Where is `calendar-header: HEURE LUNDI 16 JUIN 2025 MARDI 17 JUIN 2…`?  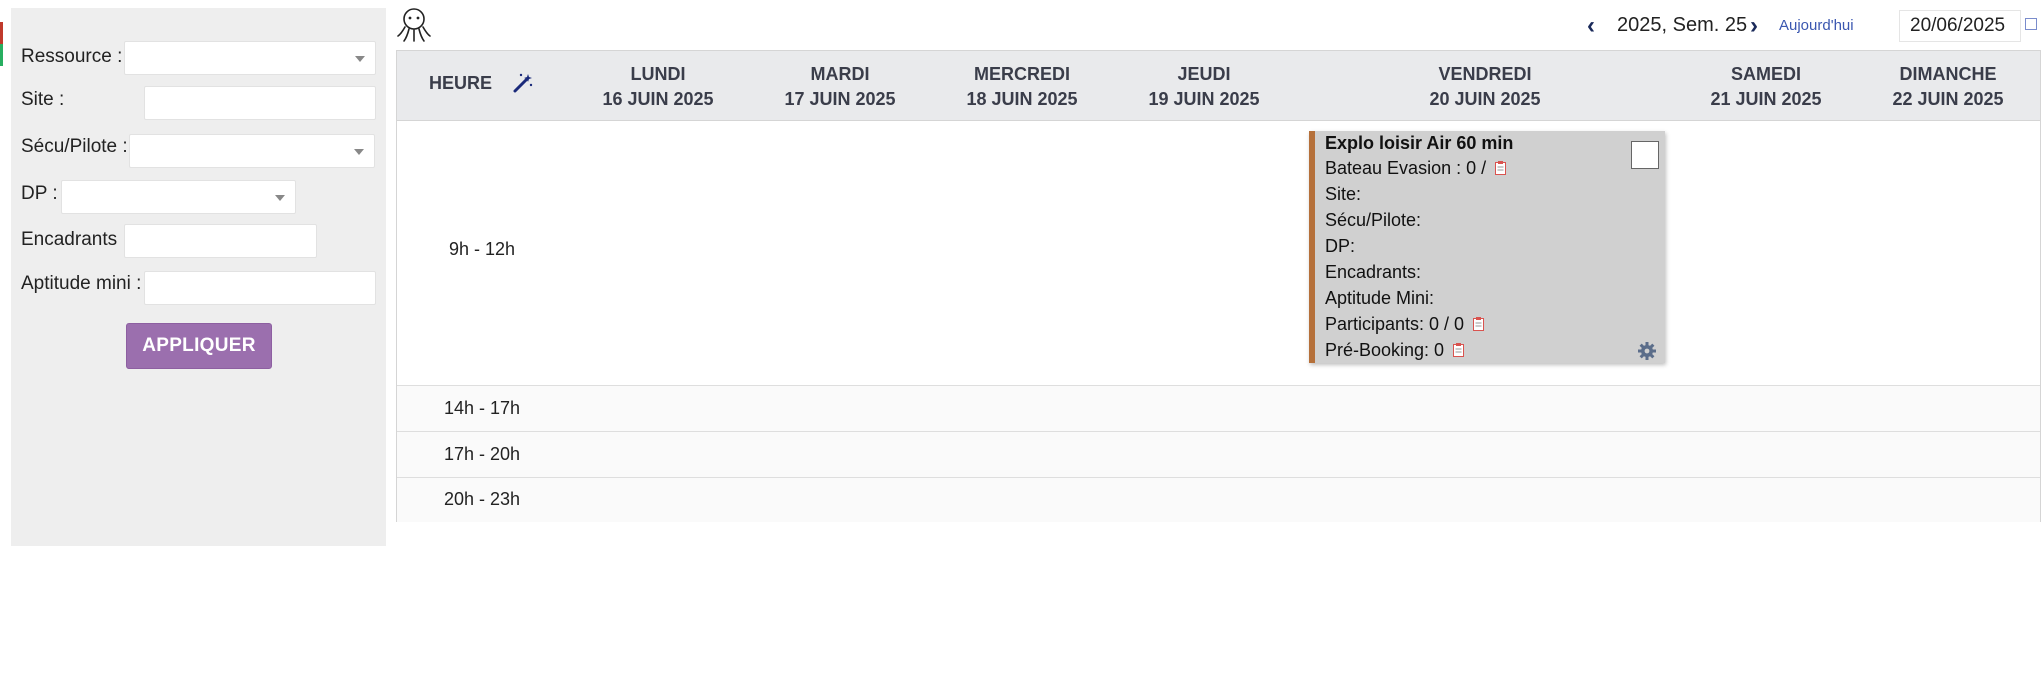 calendar-header: HEURE LUNDI 16 JUIN 2025 MARDI 17 JUIN 2… is located at coordinates (1218, 86).